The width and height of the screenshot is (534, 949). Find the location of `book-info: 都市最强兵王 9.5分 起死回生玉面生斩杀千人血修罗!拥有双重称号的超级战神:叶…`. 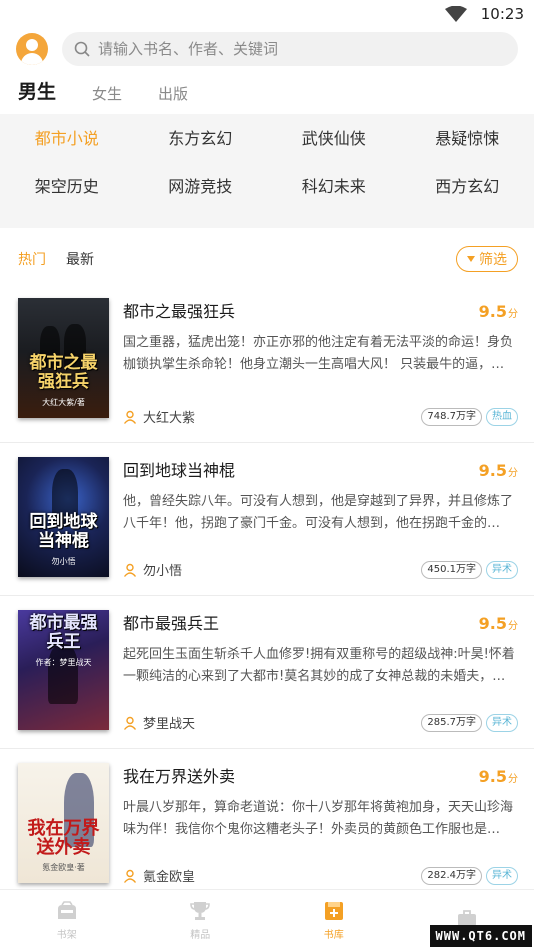

book-info: 都市最强兵王 9.5分 起死回生玉面生斩杀千人血修罗!拥有双重称号的超级战神:叶… is located at coordinates (320, 679).